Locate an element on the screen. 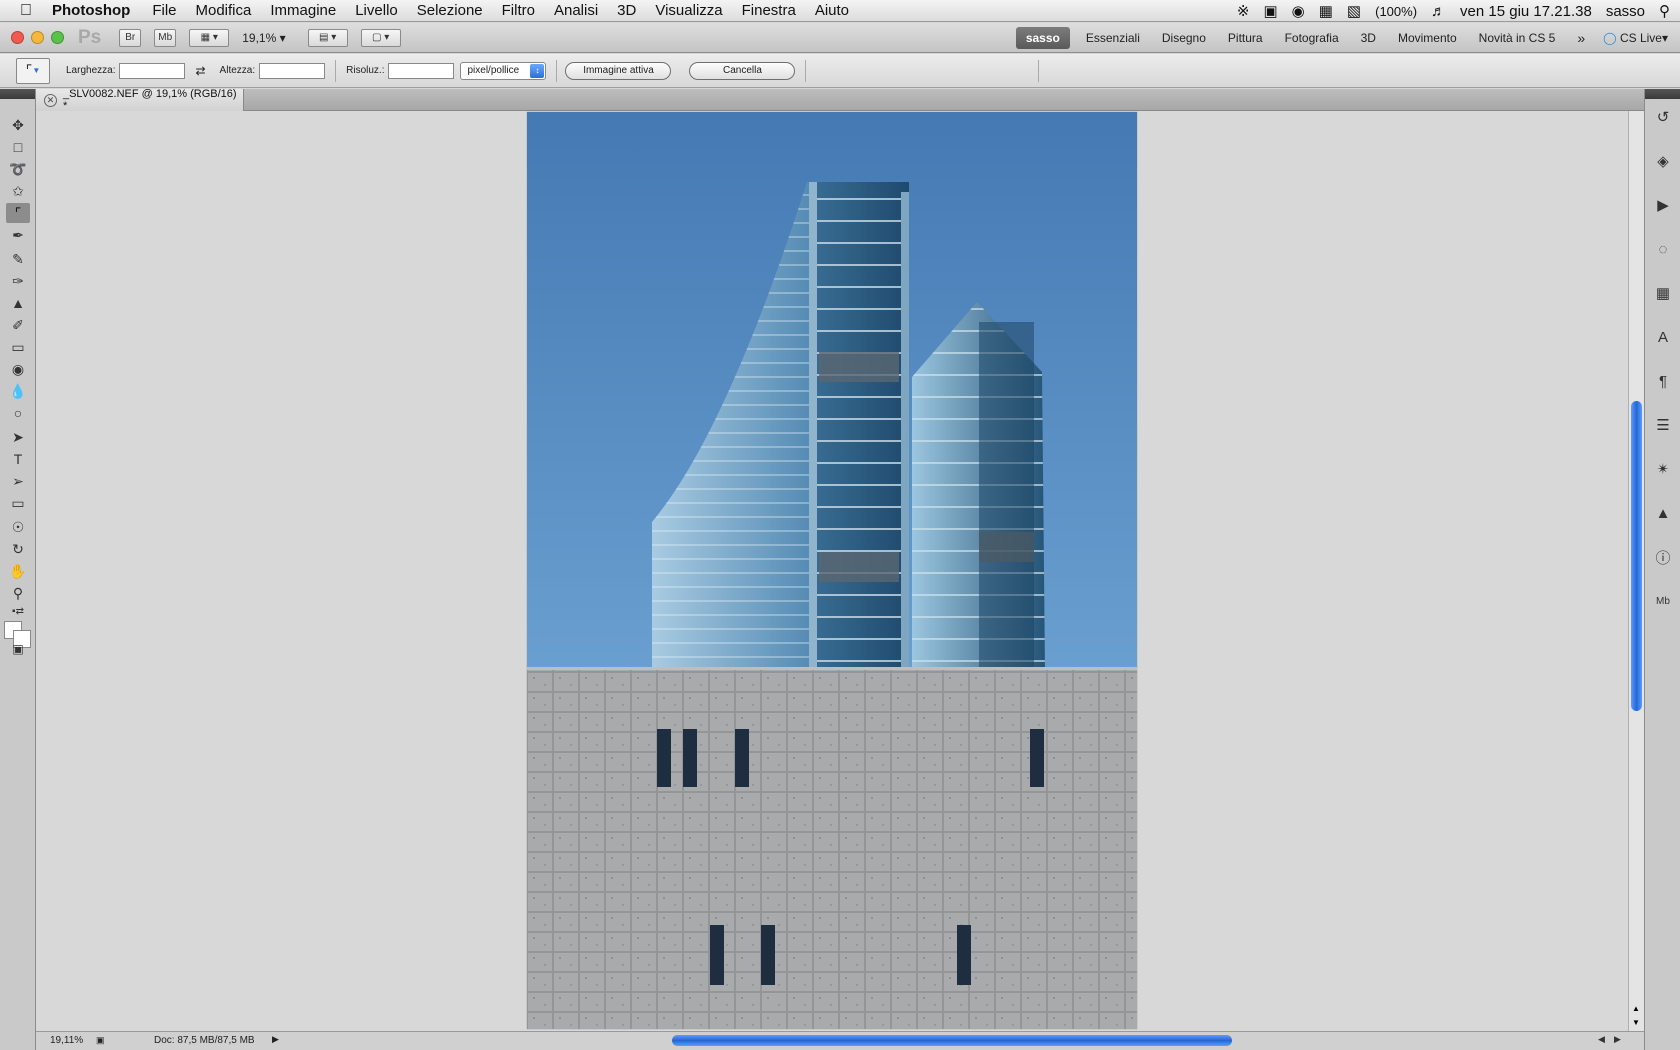  more-workspaces-icon: » is located at coordinates (1581, 38).